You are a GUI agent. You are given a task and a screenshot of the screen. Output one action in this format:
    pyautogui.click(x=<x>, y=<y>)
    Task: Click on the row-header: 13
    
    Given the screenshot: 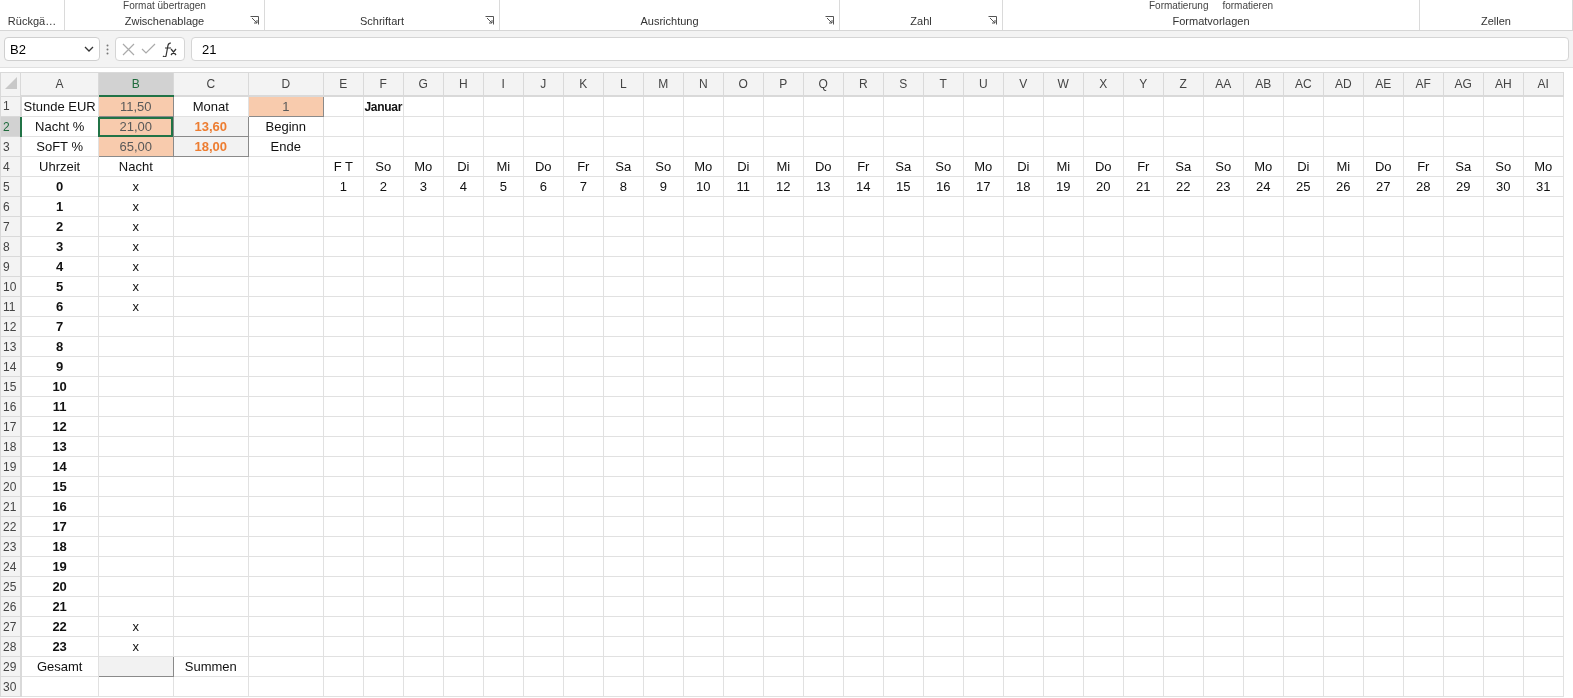 What is the action you would take?
    pyautogui.click(x=10, y=346)
    